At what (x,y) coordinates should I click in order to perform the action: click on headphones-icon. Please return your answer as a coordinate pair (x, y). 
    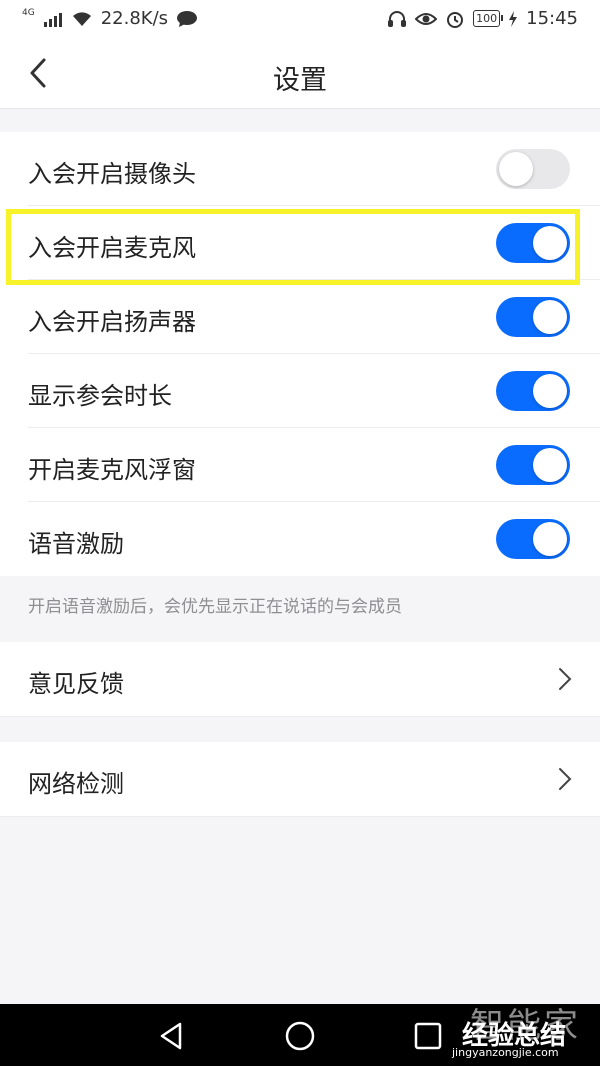
    Looking at the image, I should click on (397, 18).